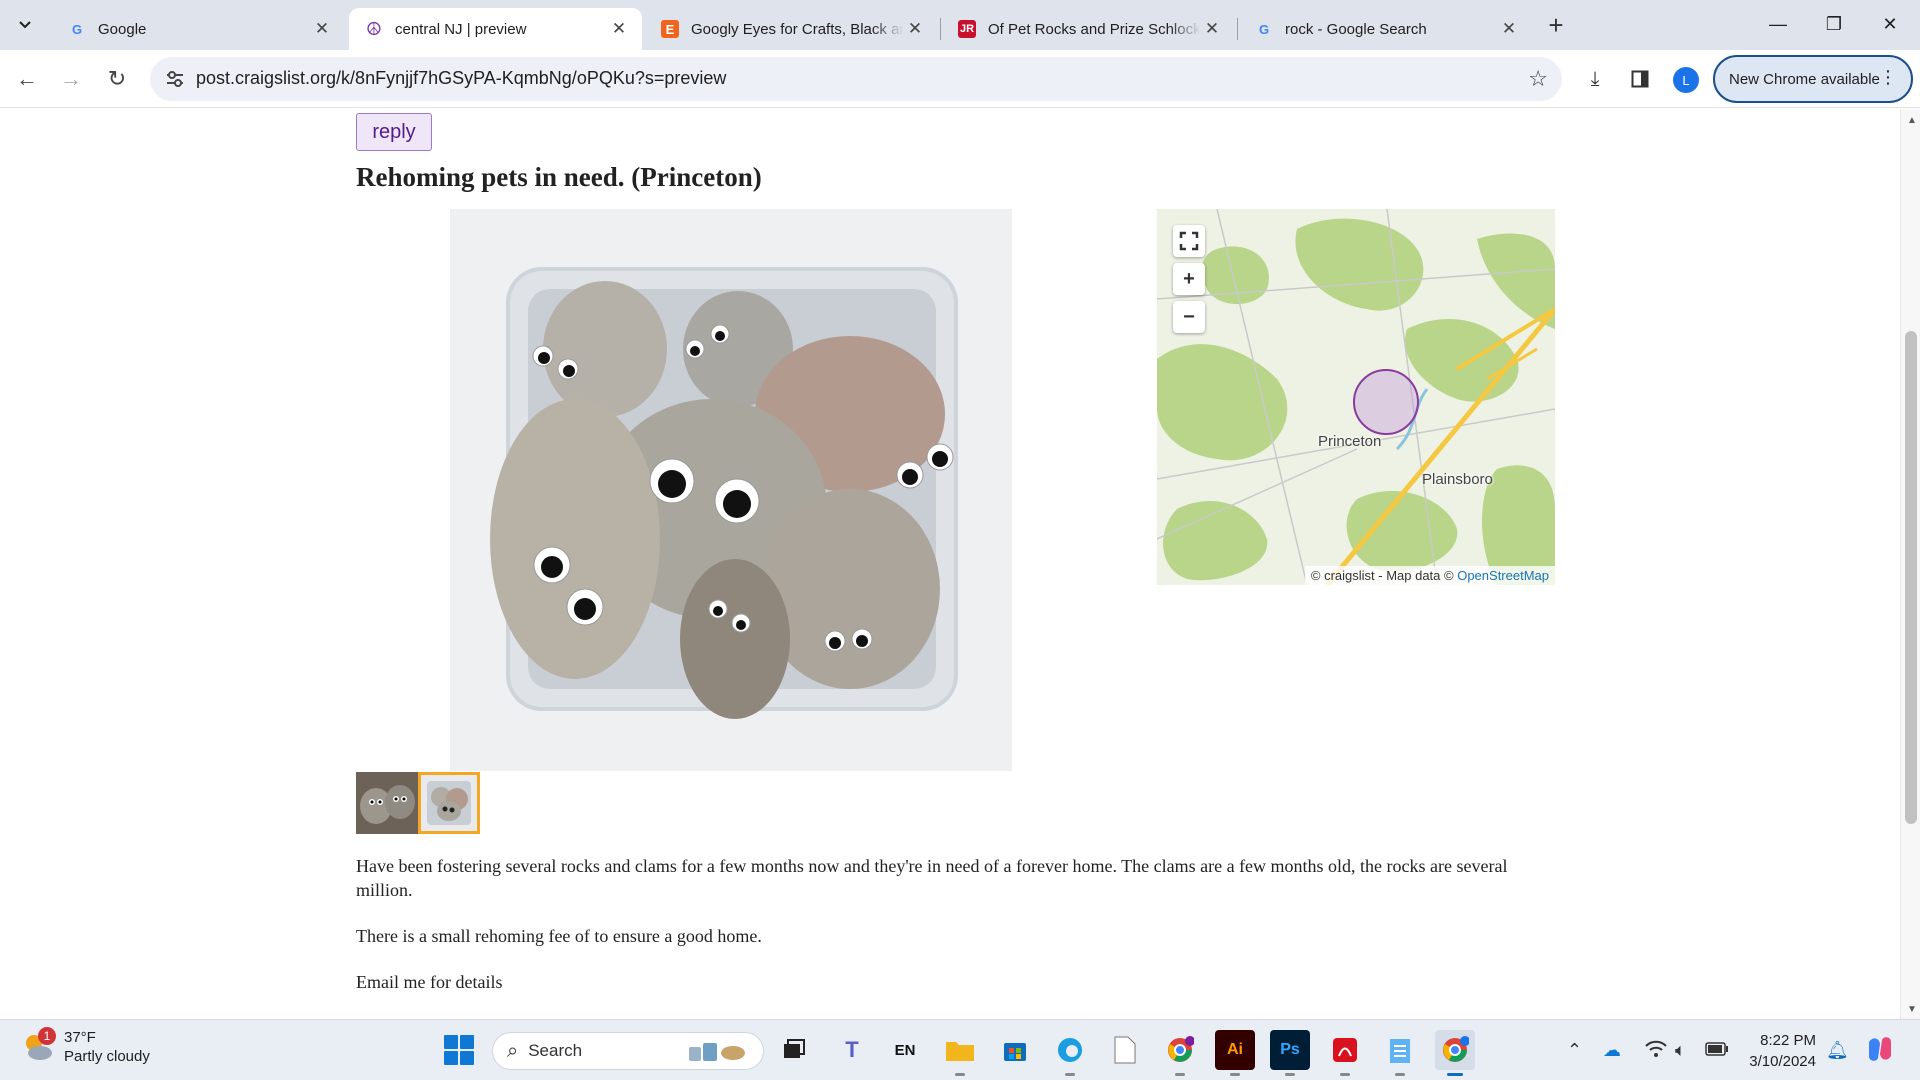  What do you see at coordinates (1778, 24) in the screenshot?
I see `minimize-icon: —` at bounding box center [1778, 24].